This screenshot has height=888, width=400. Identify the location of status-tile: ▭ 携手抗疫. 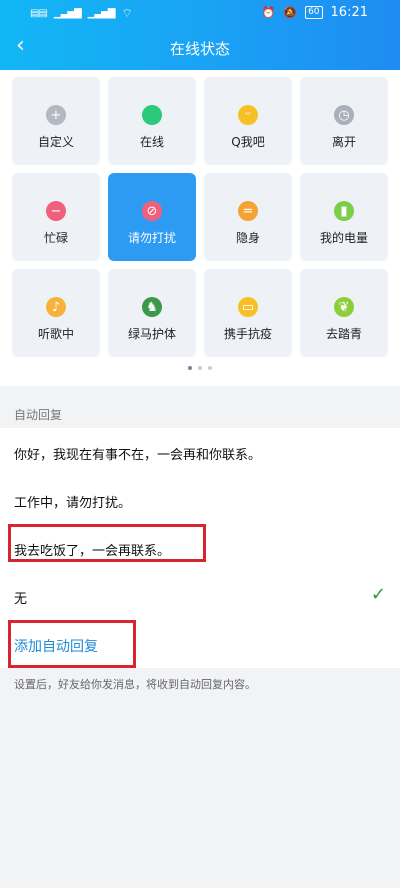
(248, 313).